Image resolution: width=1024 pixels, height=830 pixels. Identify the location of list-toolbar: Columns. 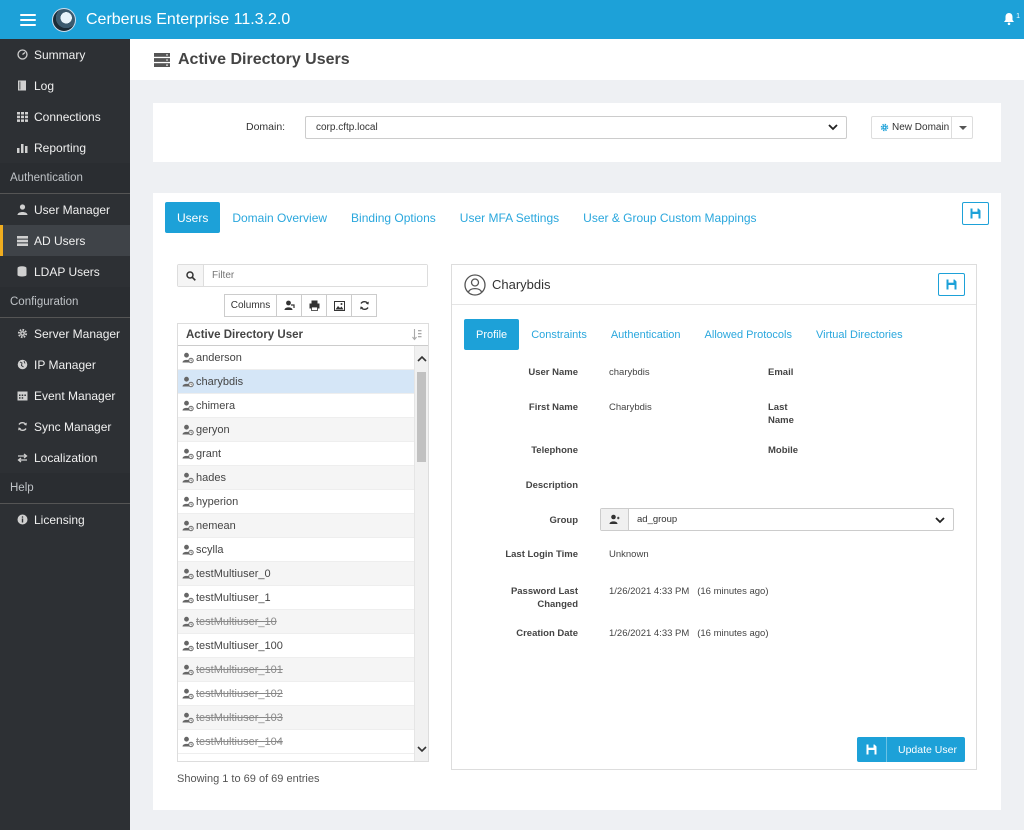
(300, 305).